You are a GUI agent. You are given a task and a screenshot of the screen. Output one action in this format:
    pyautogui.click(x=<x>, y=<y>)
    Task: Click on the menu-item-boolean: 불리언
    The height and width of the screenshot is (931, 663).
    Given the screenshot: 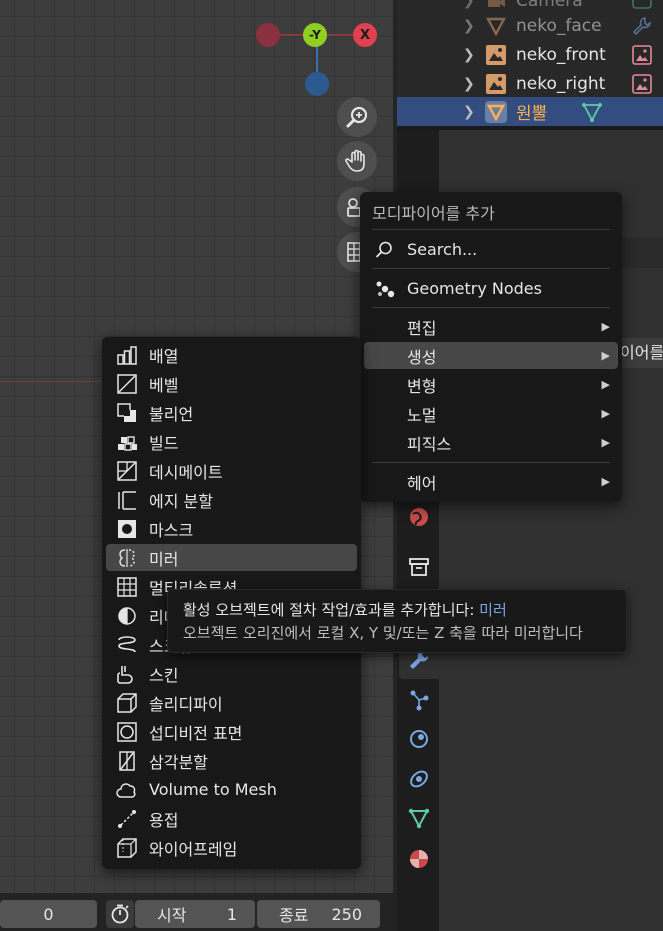 What is the action you would take?
    pyautogui.click(x=231, y=412)
    